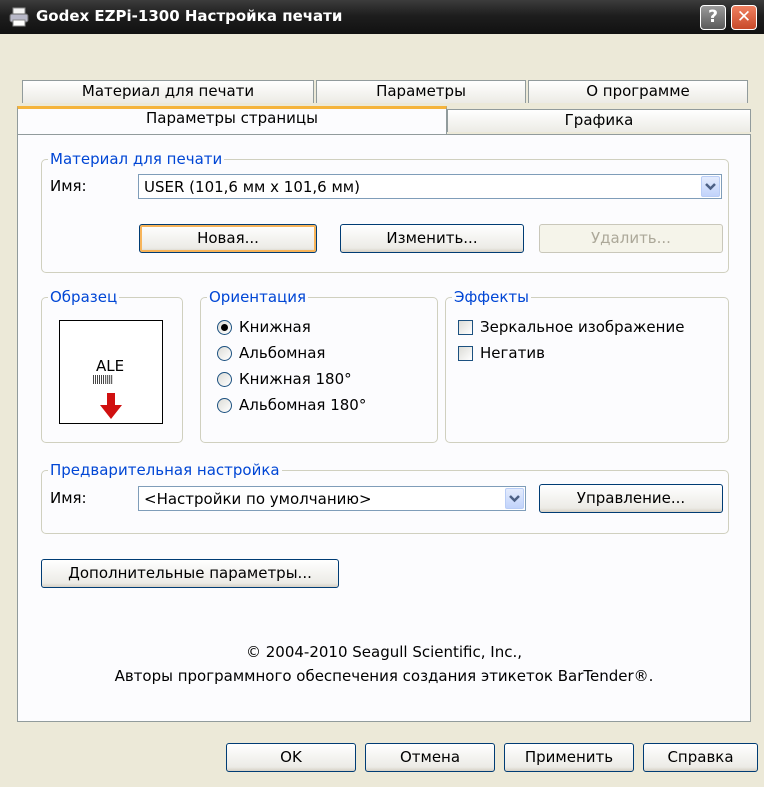 This screenshot has width=764, height=787. Describe the element at coordinates (303, 405) in the screenshot. I see `landscape-180-label: Альбомная 180°` at that location.